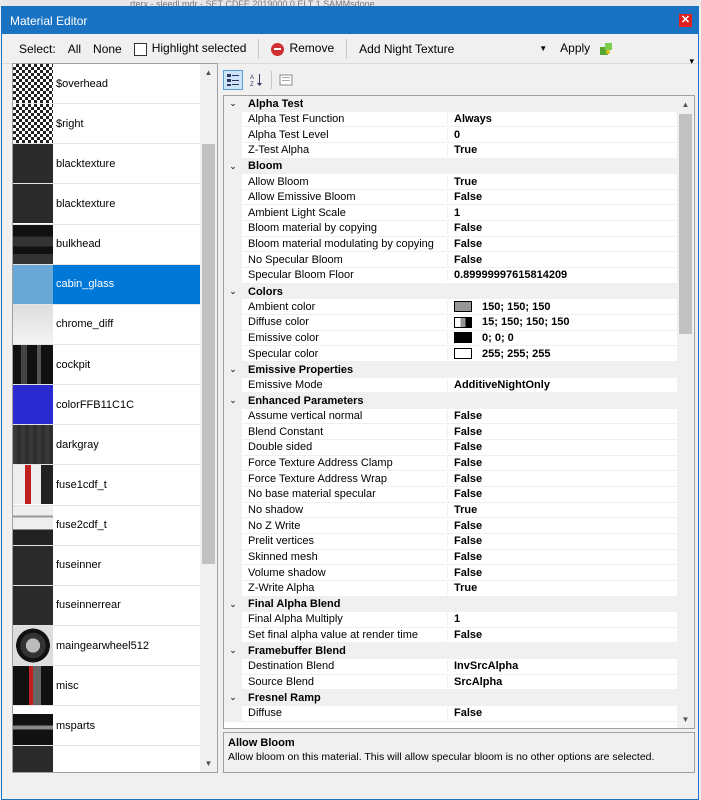 Image resolution: width=701 pixels, height=800 pixels. I want to click on texture-list-item: chrome_diff, so click(107, 324).